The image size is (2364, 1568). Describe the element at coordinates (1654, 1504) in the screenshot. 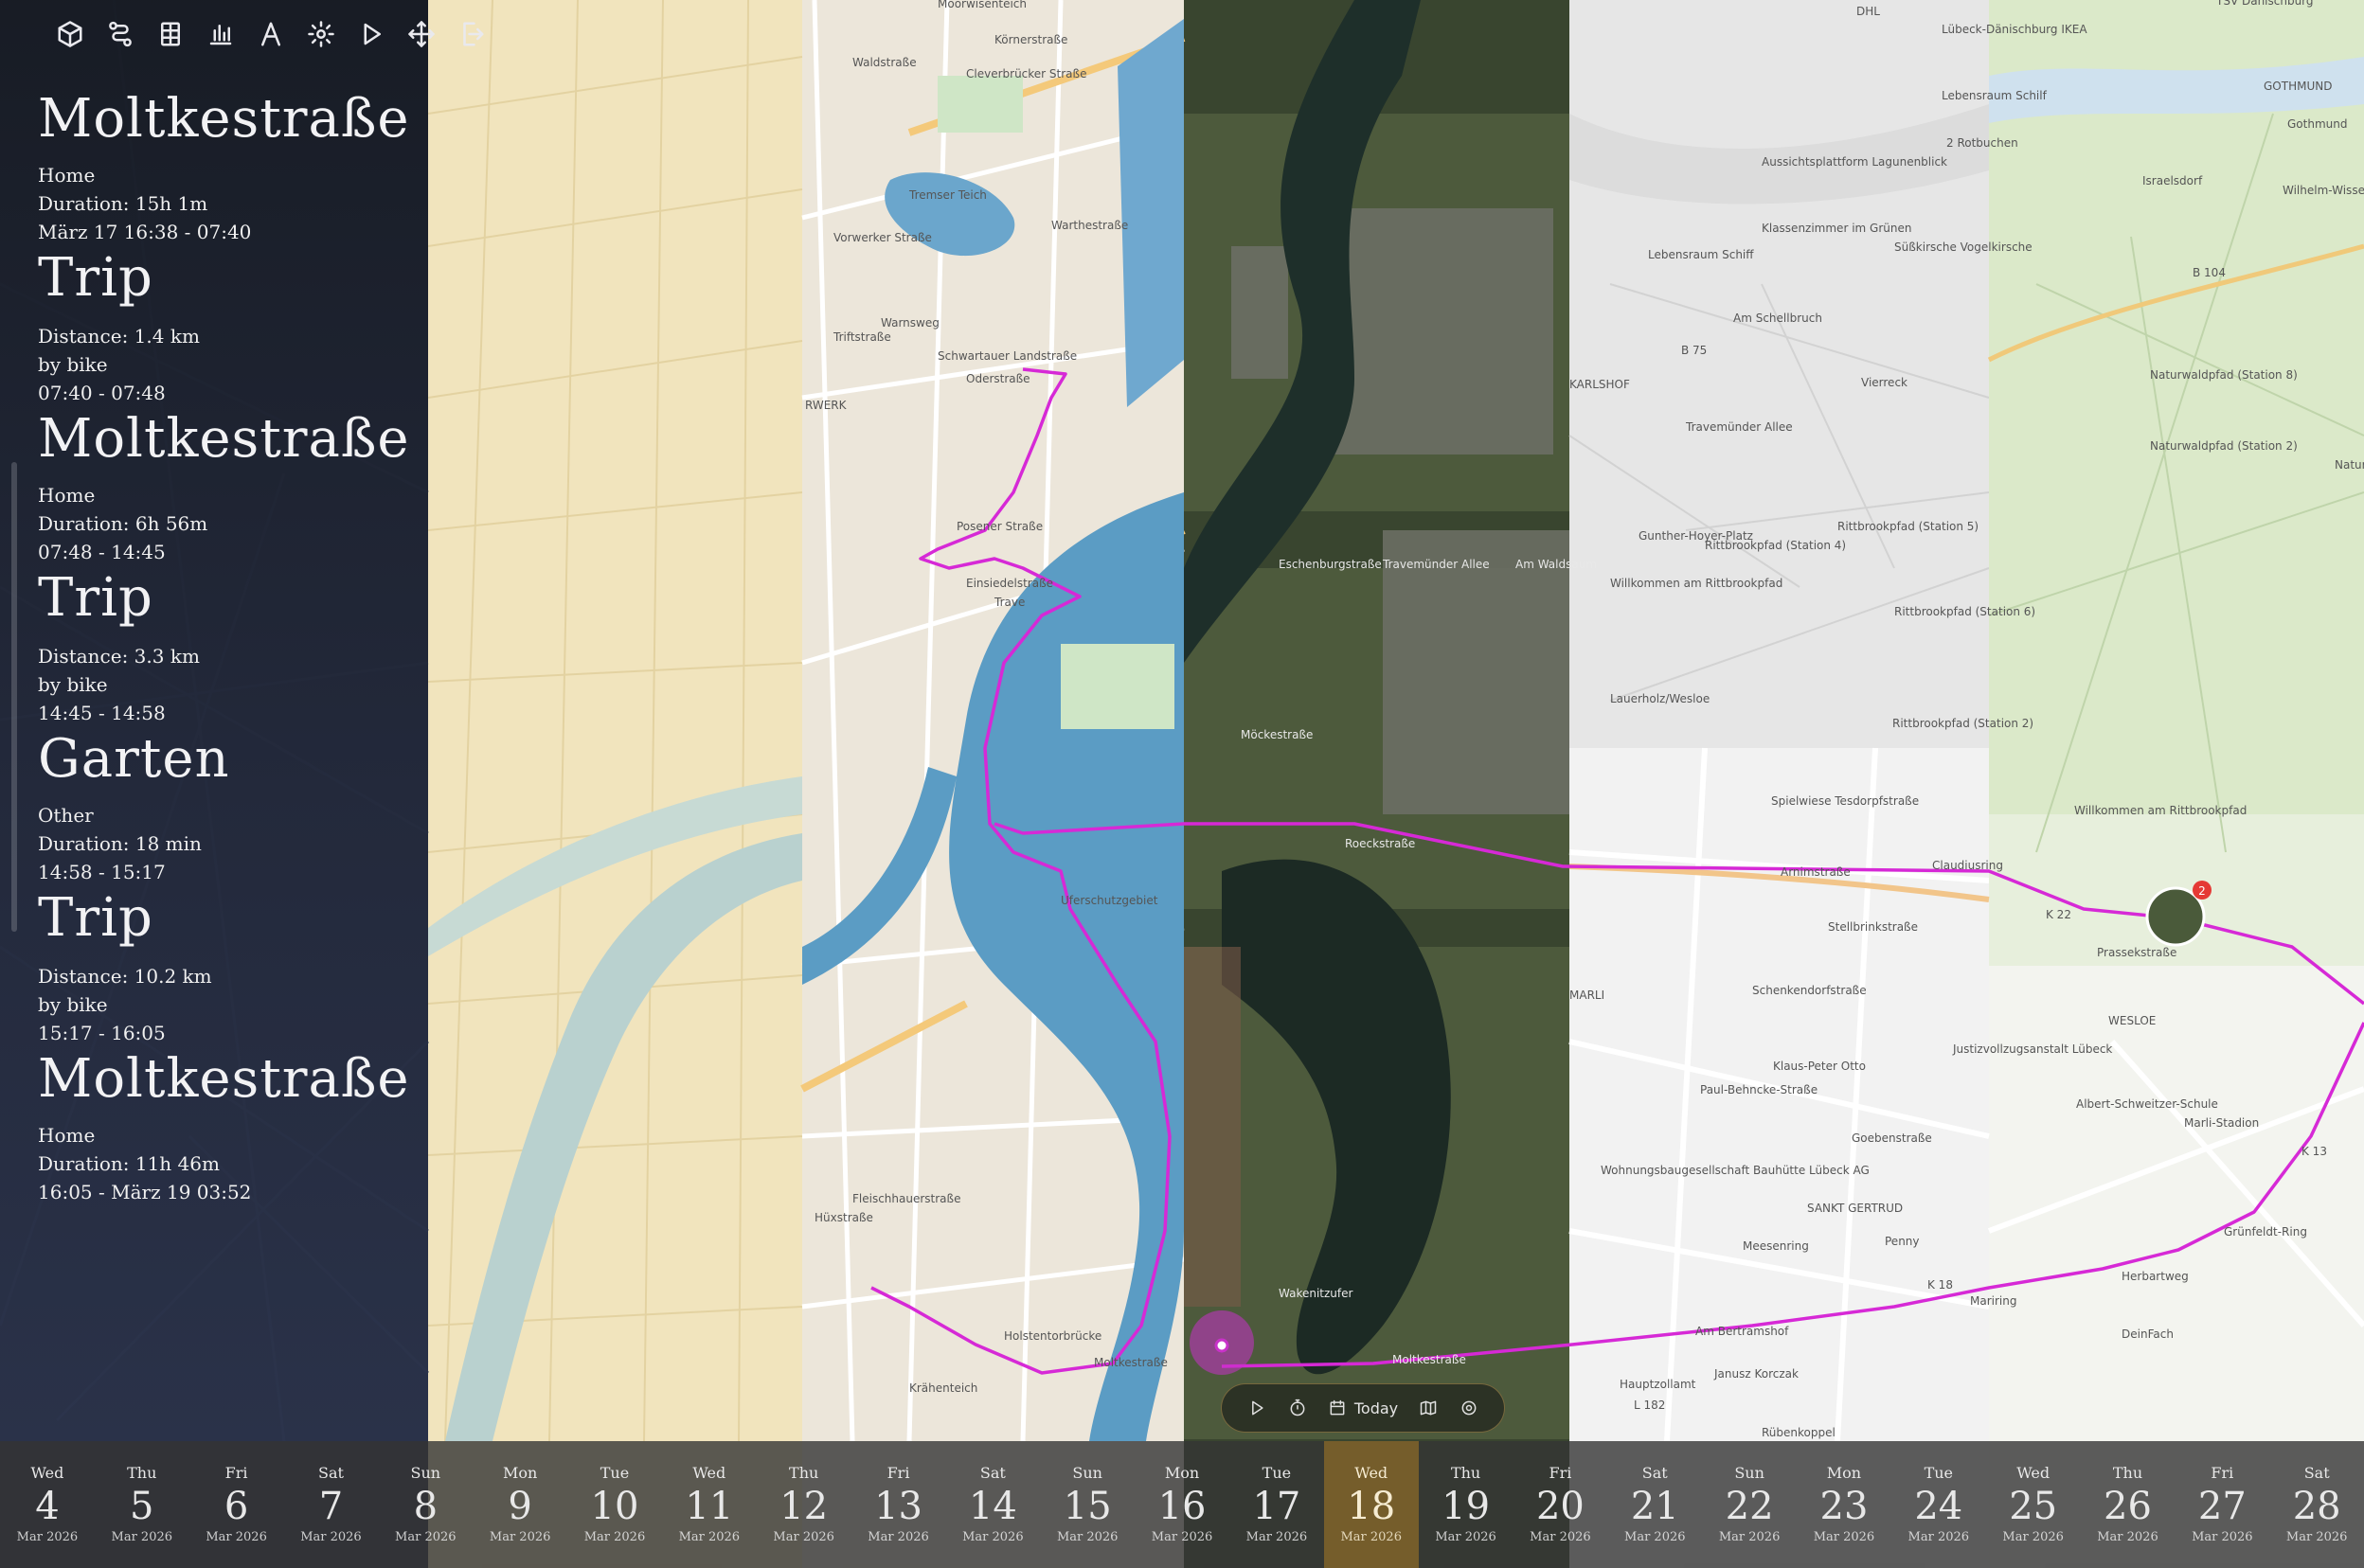

I see `day-cell: Sat 21 Mar 2026` at that location.